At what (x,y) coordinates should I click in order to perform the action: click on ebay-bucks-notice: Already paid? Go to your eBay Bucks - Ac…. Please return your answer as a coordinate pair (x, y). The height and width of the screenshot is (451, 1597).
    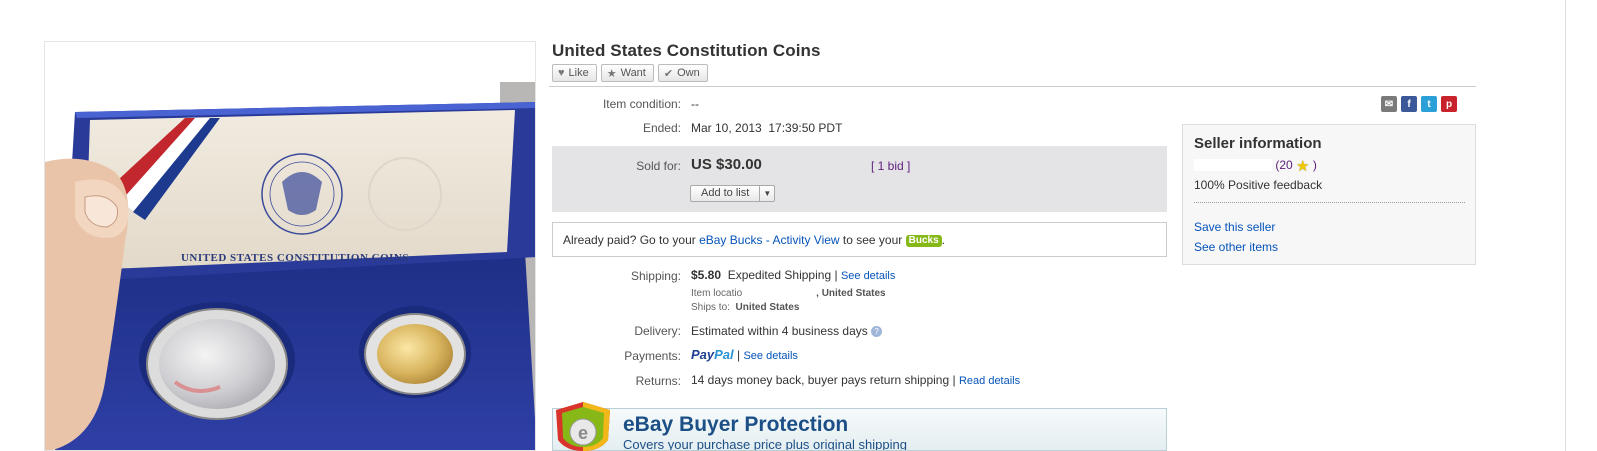
    Looking at the image, I should click on (859, 239).